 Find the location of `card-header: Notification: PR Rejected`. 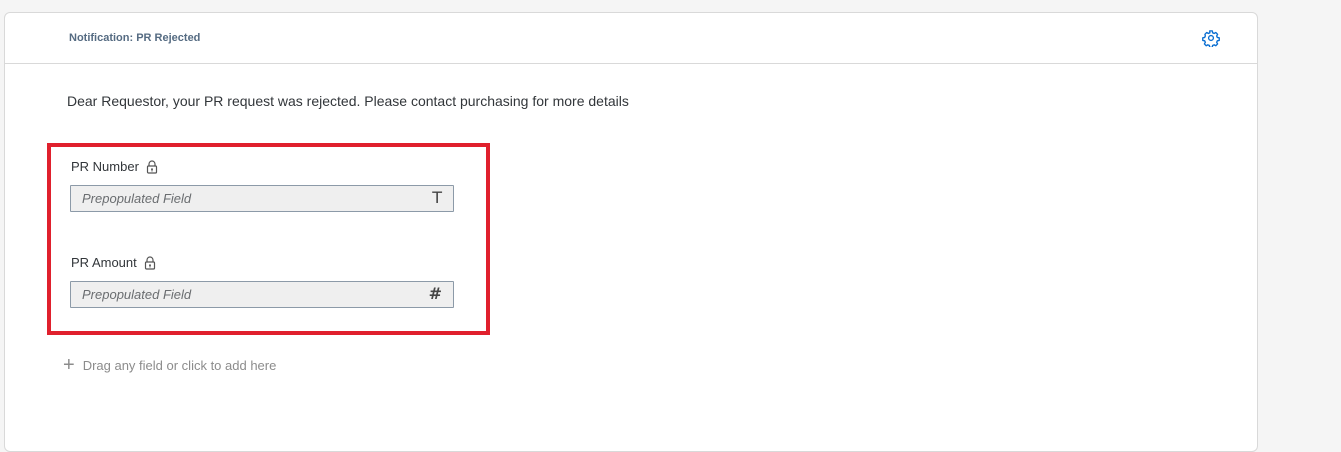

card-header: Notification: PR Rejected is located at coordinates (631, 38).